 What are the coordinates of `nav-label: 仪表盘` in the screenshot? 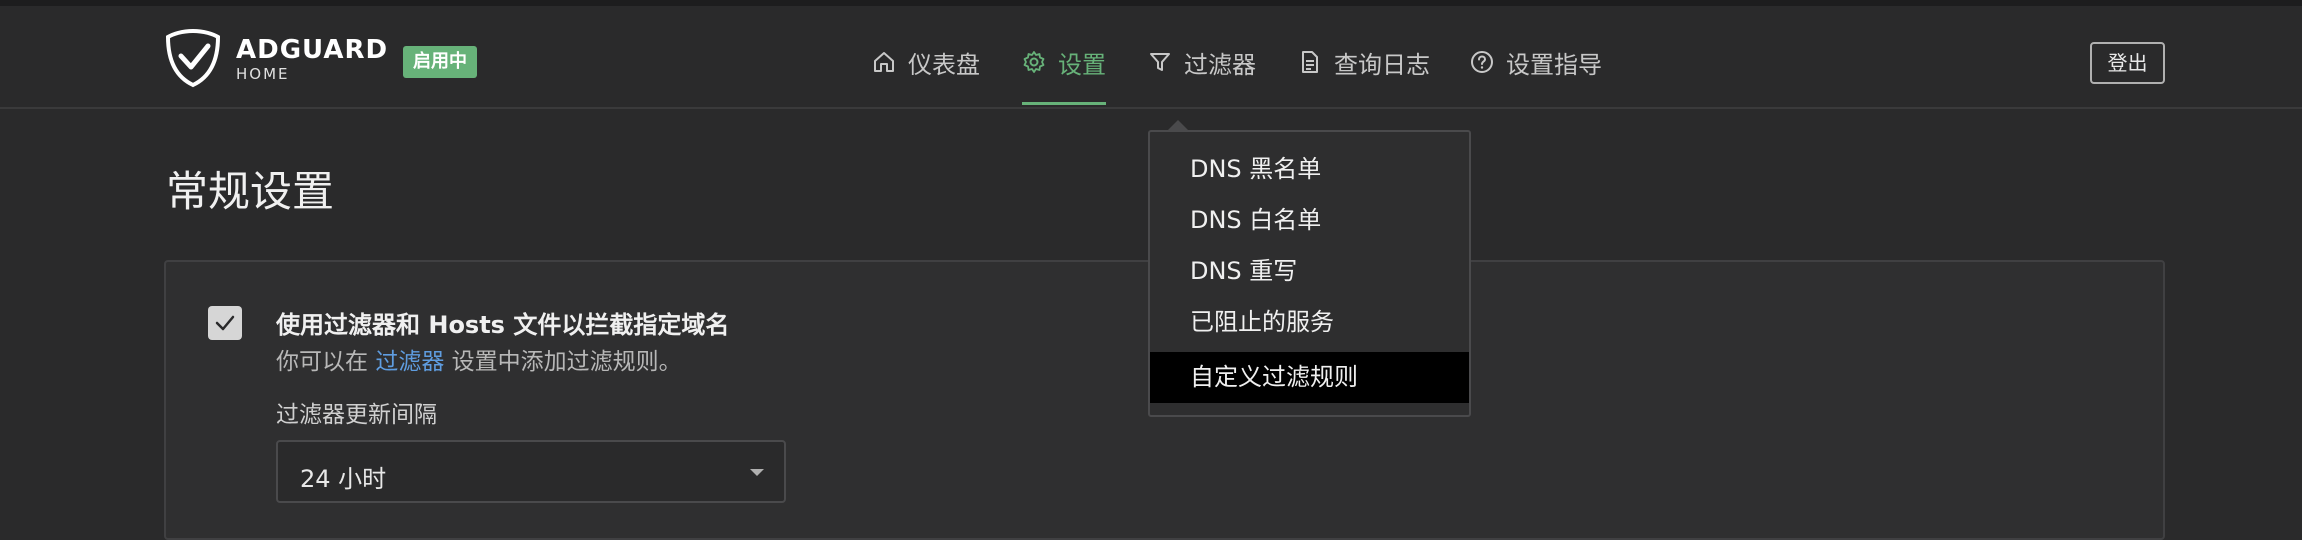 It's located at (944, 64).